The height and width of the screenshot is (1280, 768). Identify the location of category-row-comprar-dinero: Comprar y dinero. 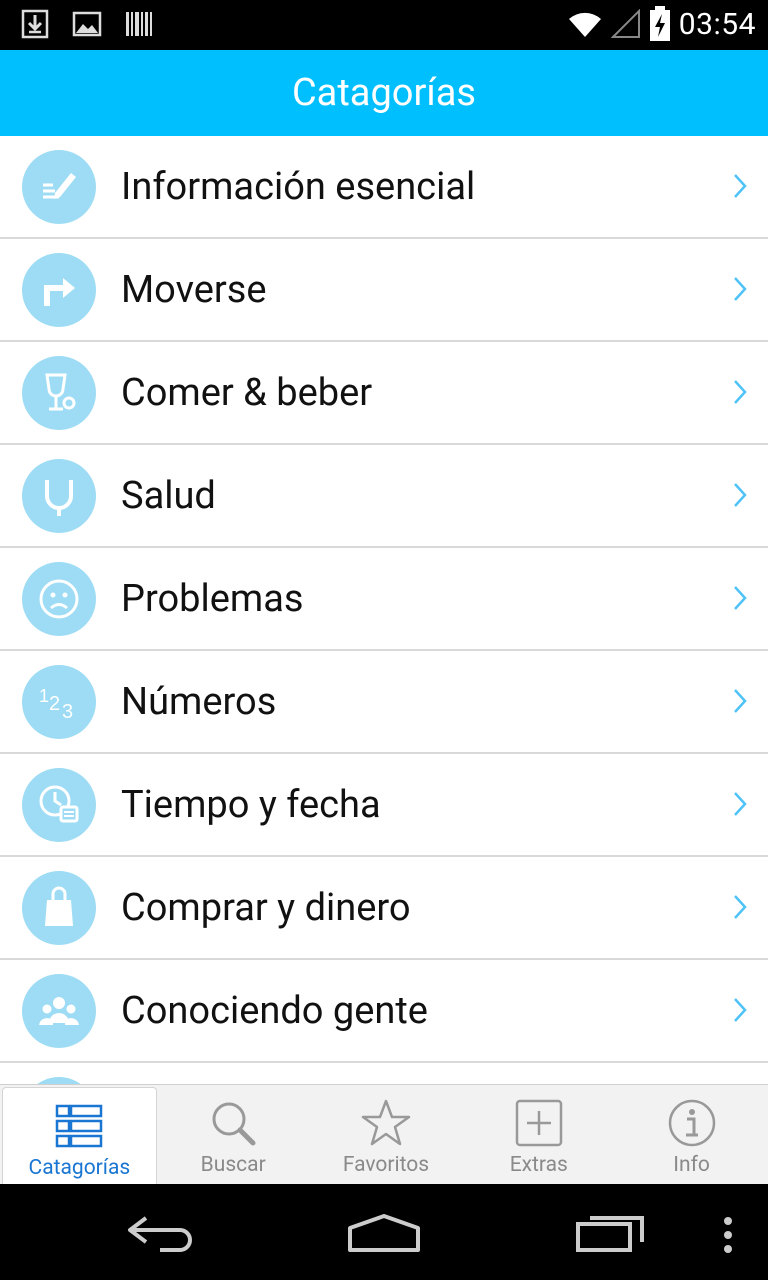
(384, 908).